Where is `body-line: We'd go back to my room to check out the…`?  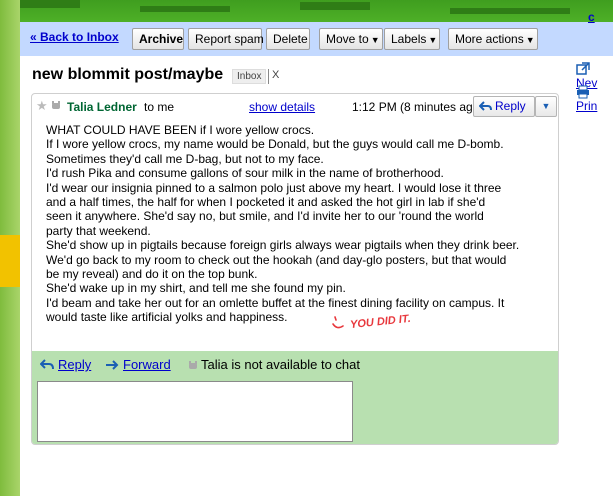 body-line: We'd go back to my room to check out the… is located at coordinates (276, 259).